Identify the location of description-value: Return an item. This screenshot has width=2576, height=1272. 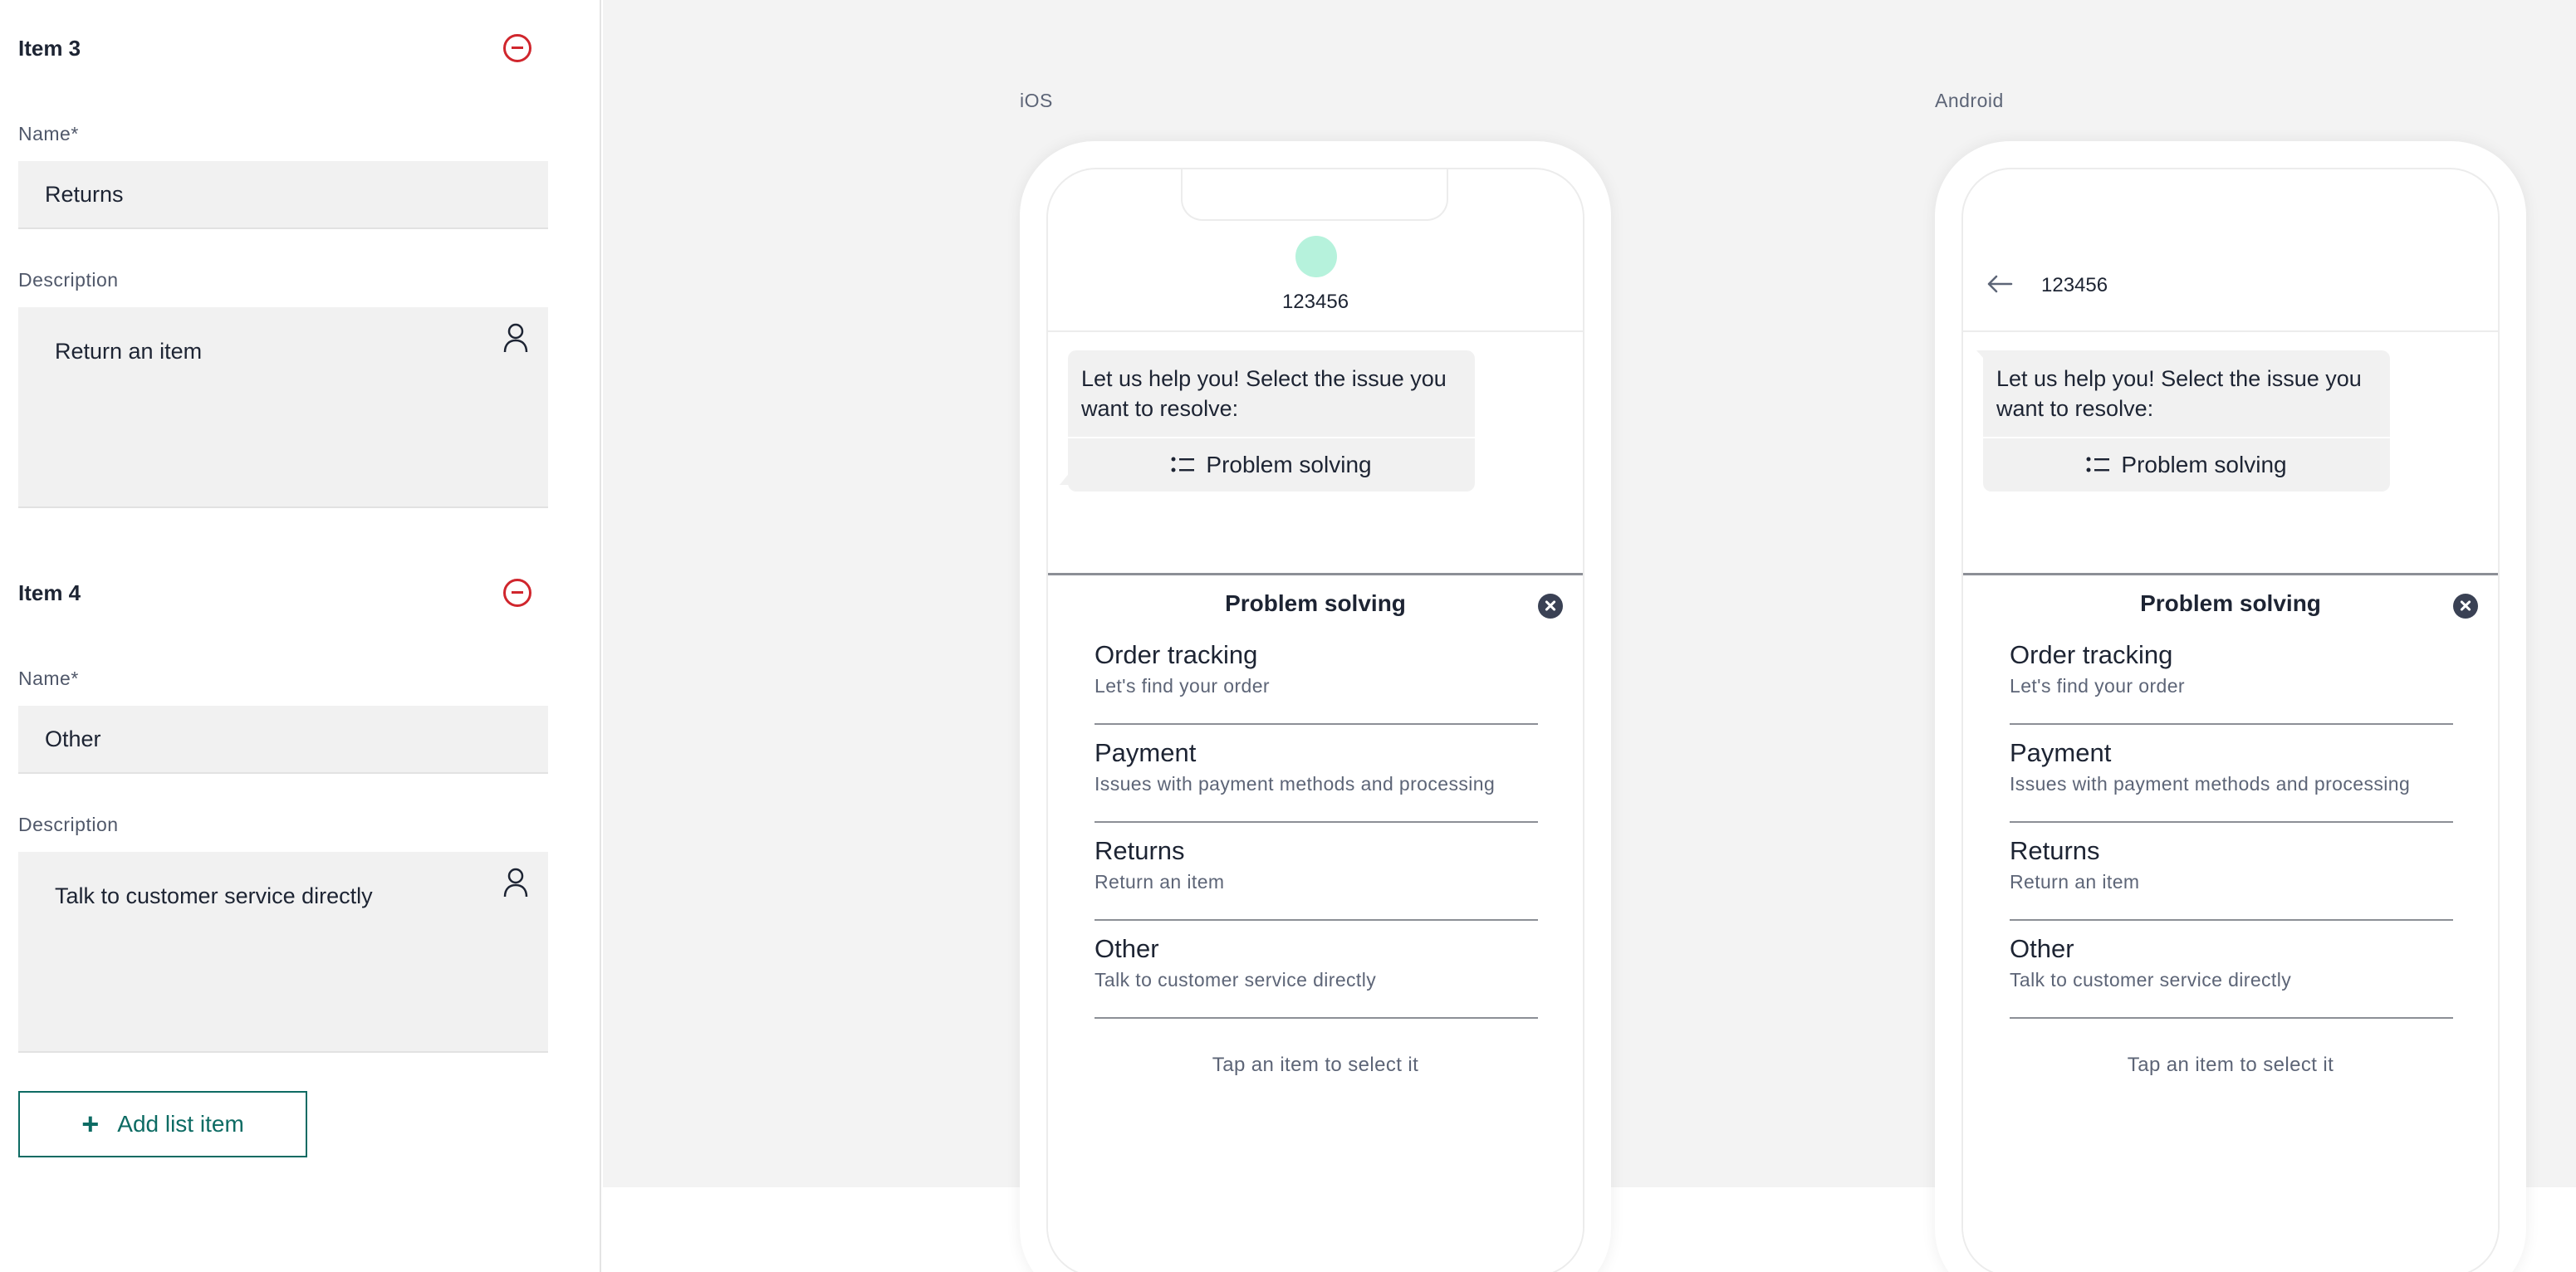
(129, 352).